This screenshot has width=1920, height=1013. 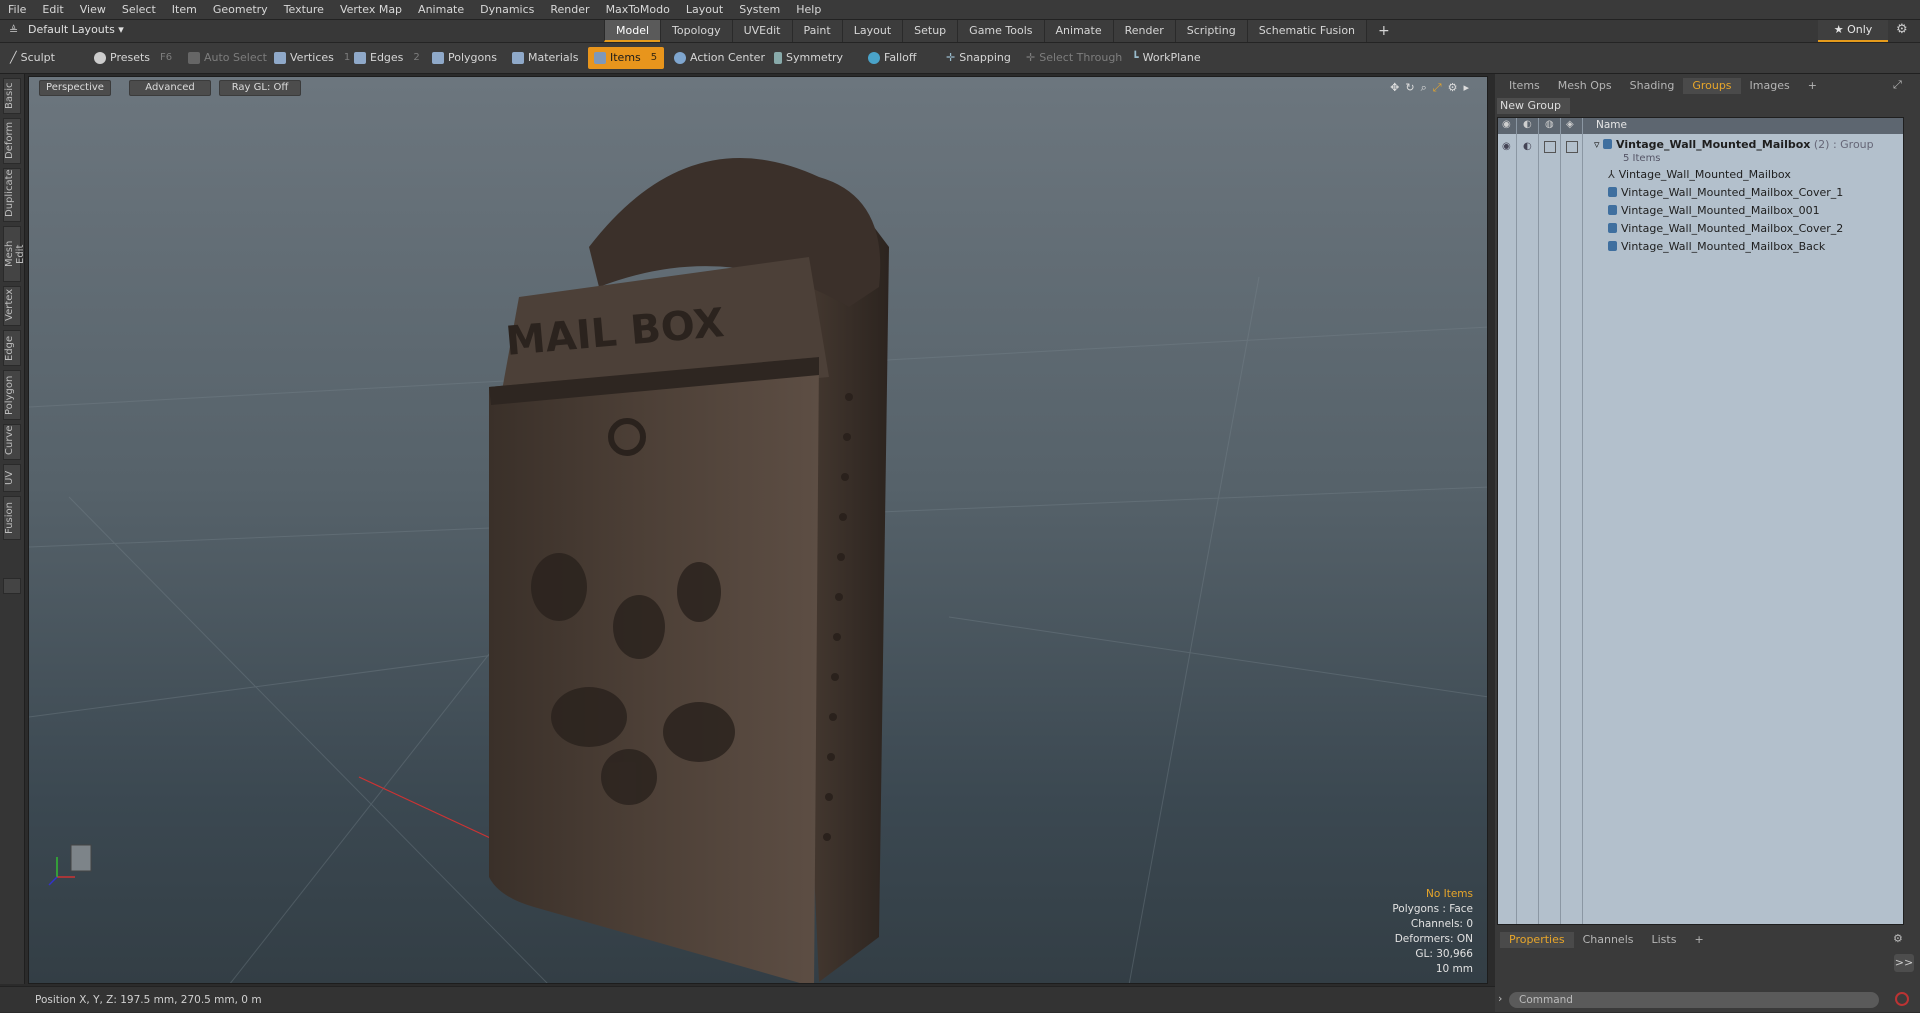 I want to click on properties-tabs: Properties Channels Lists +, so click(x=1606, y=940).